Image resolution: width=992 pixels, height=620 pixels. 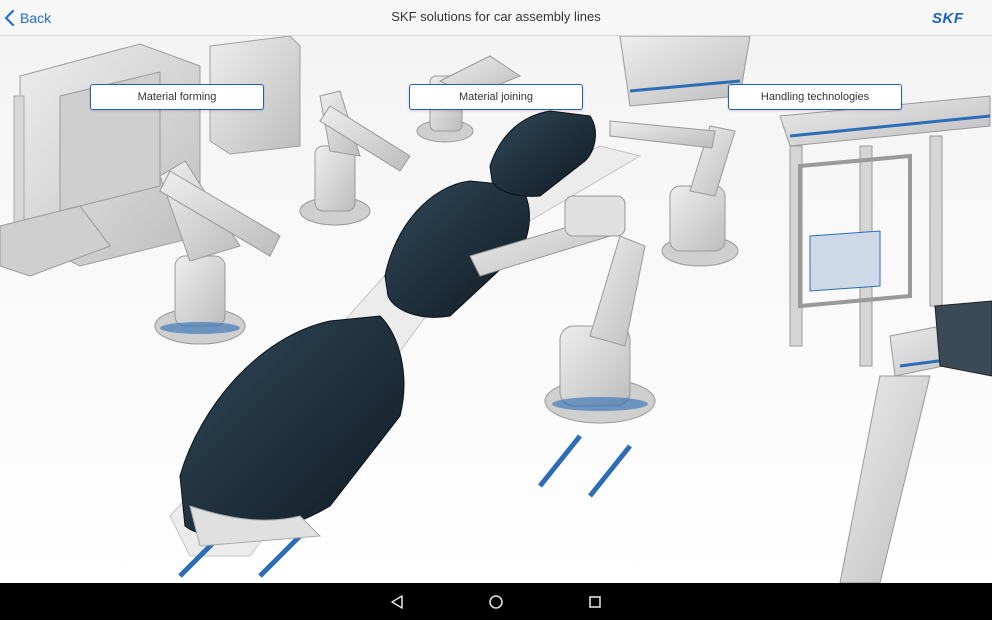 What do you see at coordinates (496, 97) in the screenshot?
I see `hotspot-material-joining: Material joining` at bounding box center [496, 97].